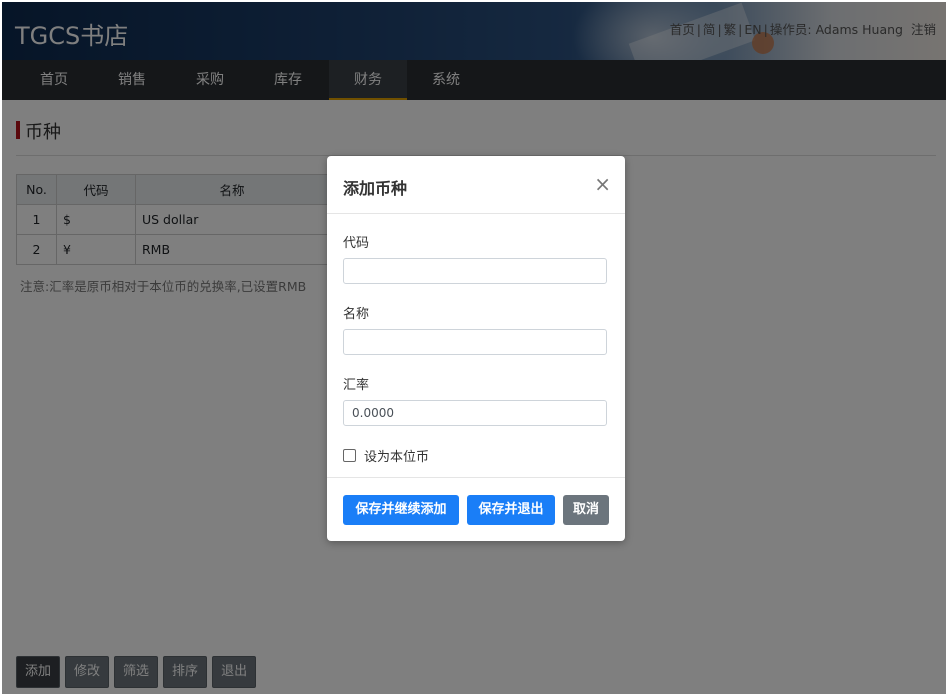 The width and height of the screenshot is (948, 696). What do you see at coordinates (356, 385) in the screenshot?
I see `rate-label: 汇率` at bounding box center [356, 385].